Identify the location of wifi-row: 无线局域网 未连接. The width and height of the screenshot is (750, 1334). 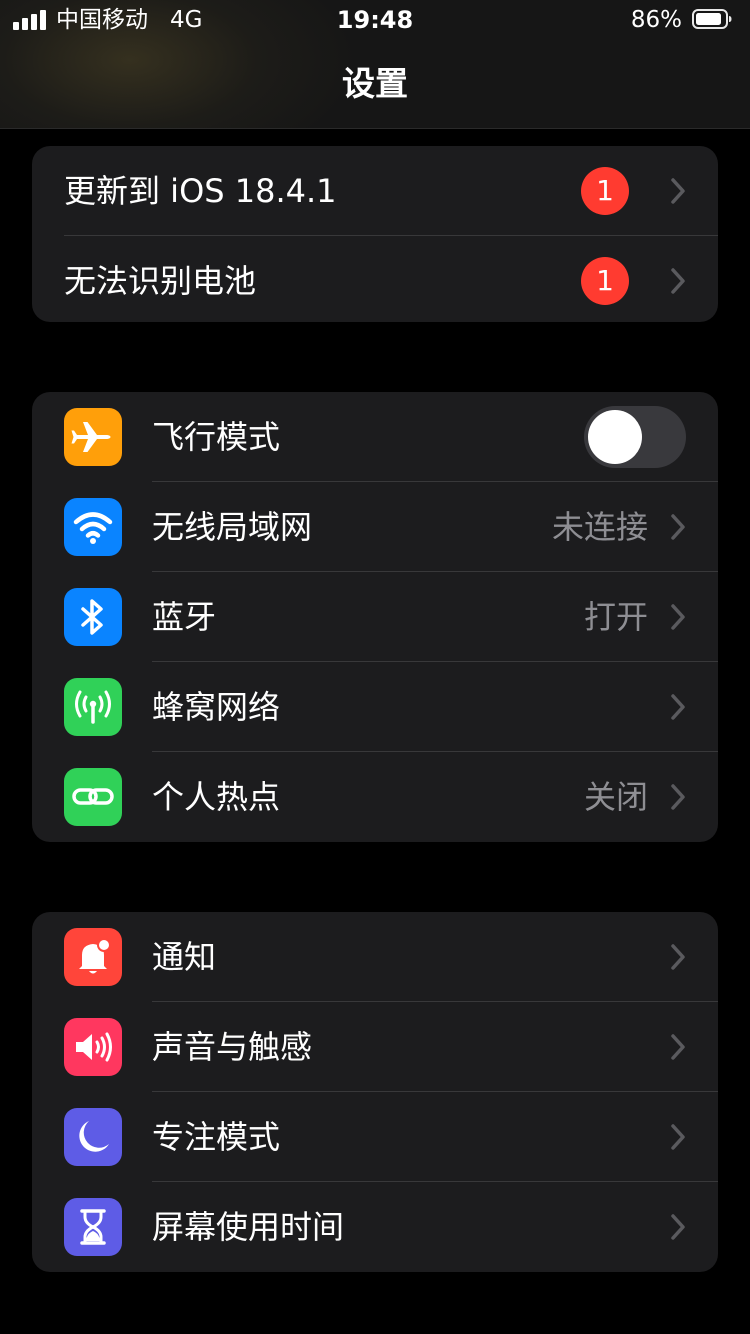
(375, 527).